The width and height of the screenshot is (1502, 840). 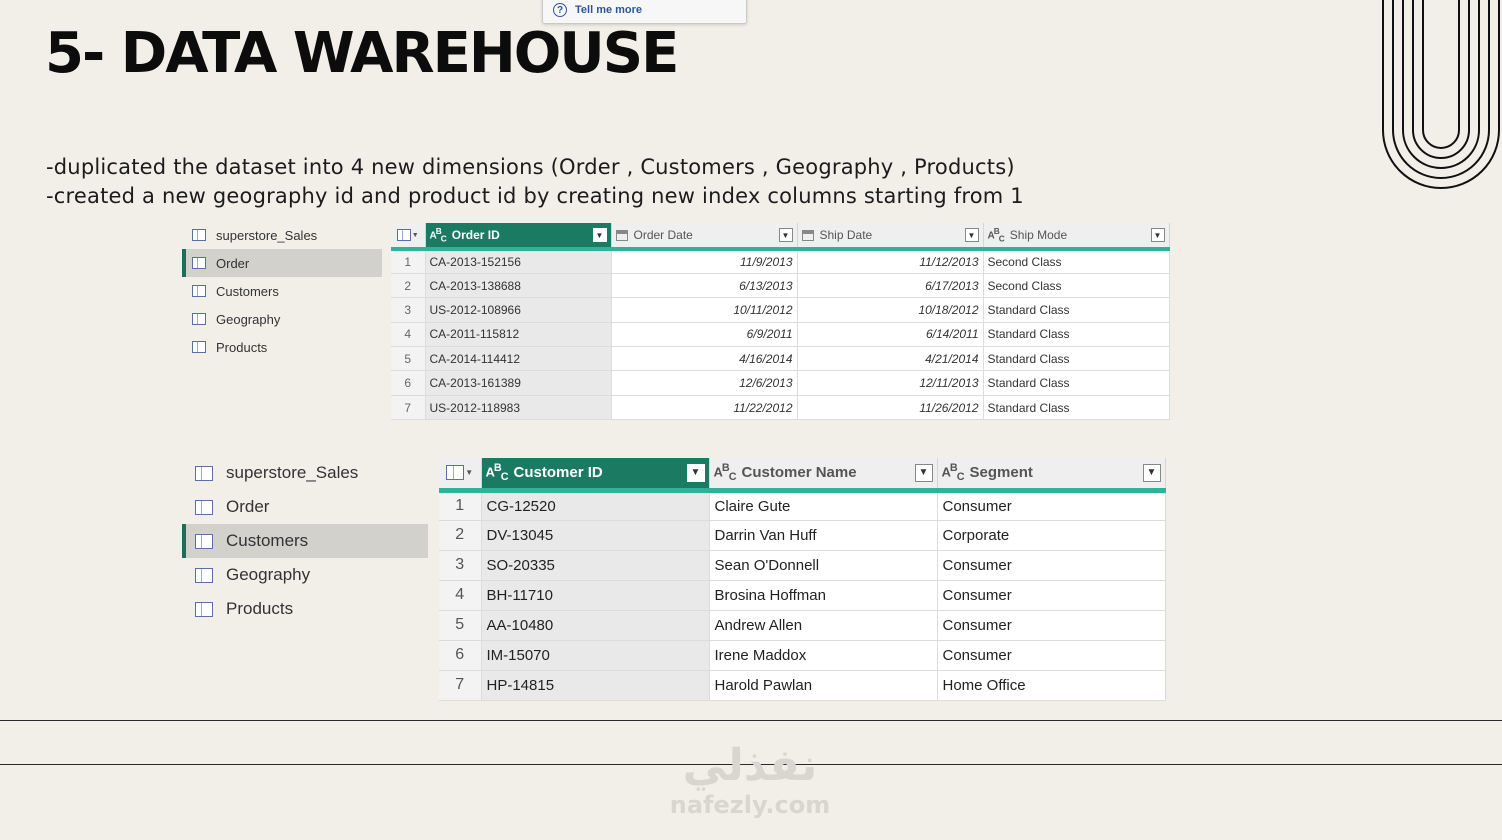 I want to click on column-header-ship-mode: ABC Ship Mode ▼, so click(x=1076, y=237).